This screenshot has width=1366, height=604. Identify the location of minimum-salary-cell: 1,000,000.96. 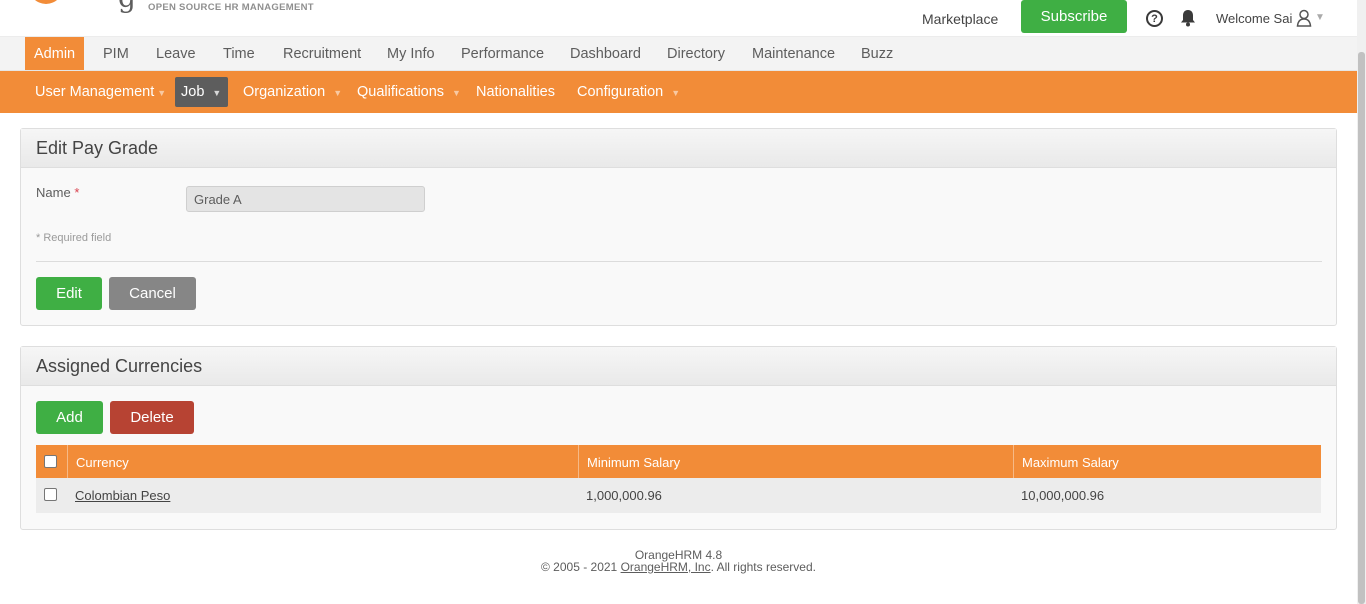
(624, 495).